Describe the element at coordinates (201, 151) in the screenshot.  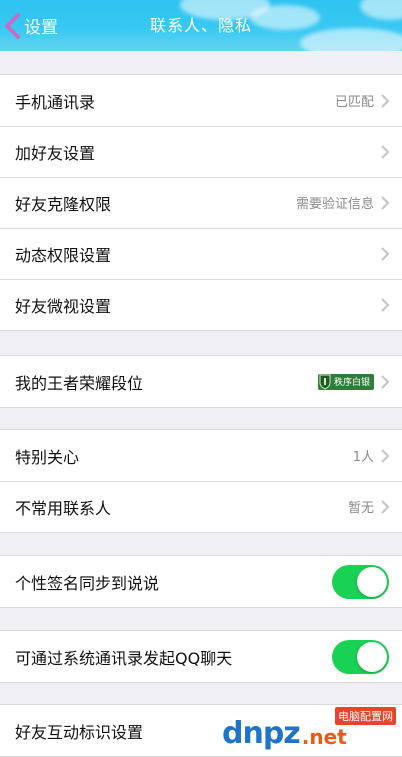
I see `row-add-friend-settings: 加好友设置` at that location.